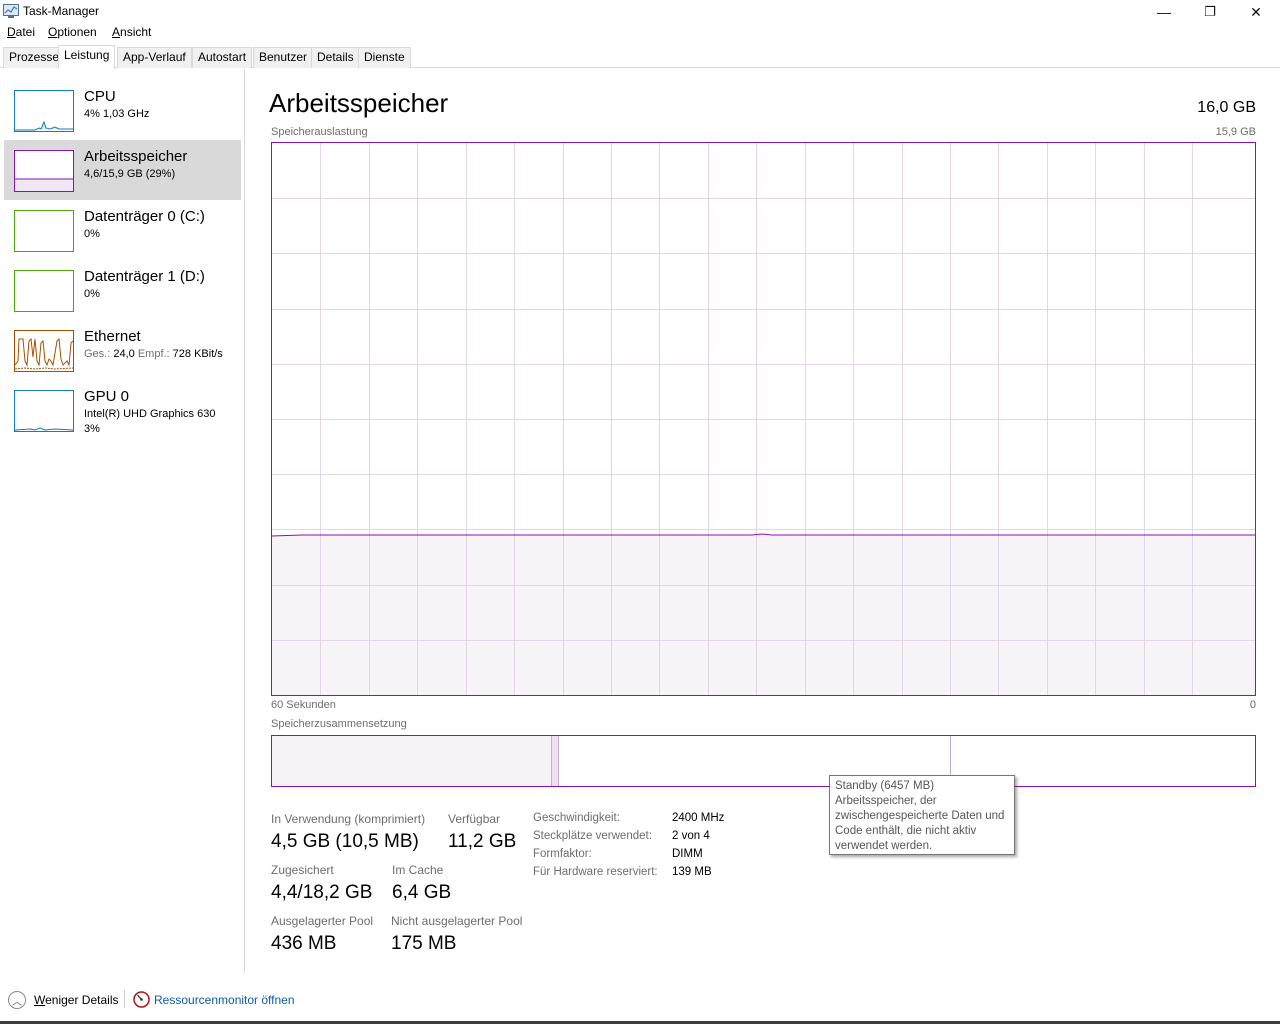 Image resolution: width=1280 pixels, height=1024 pixels. What do you see at coordinates (412, 761) in the screenshot?
I see `composition-in-use` at bounding box center [412, 761].